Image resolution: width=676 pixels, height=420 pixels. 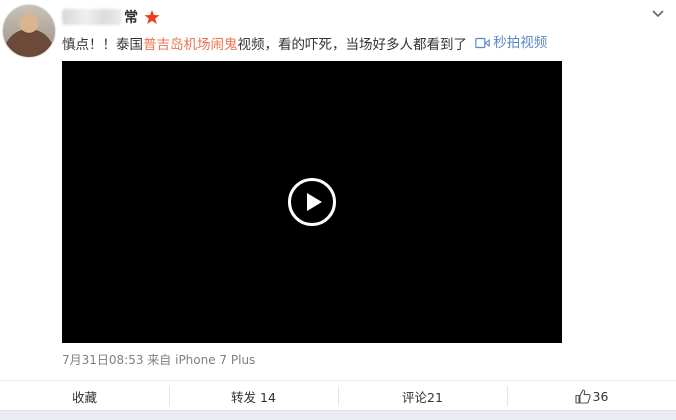 I want to click on post-text-suffix: 视频，看的吓死，当场好多人都看到了, so click(x=352, y=45).